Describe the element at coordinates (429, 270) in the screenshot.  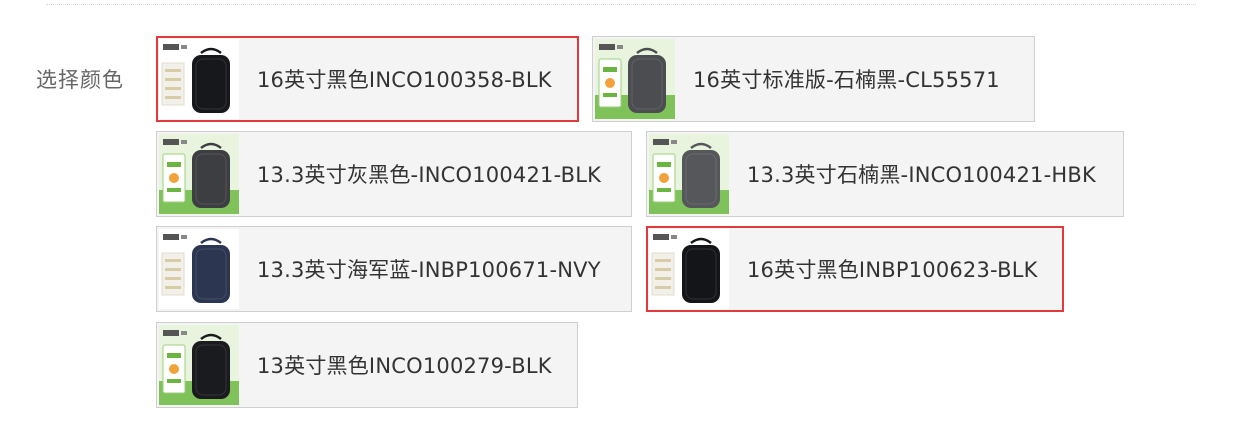
I see `color-option-label: 13.3英寸海军蓝-INBP100671-NVY` at that location.